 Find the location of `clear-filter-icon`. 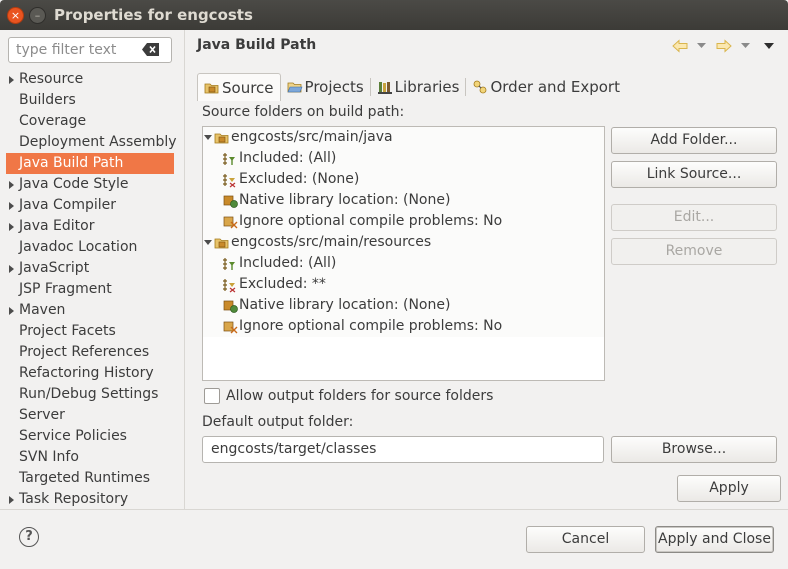

clear-filter-icon is located at coordinates (150, 49).